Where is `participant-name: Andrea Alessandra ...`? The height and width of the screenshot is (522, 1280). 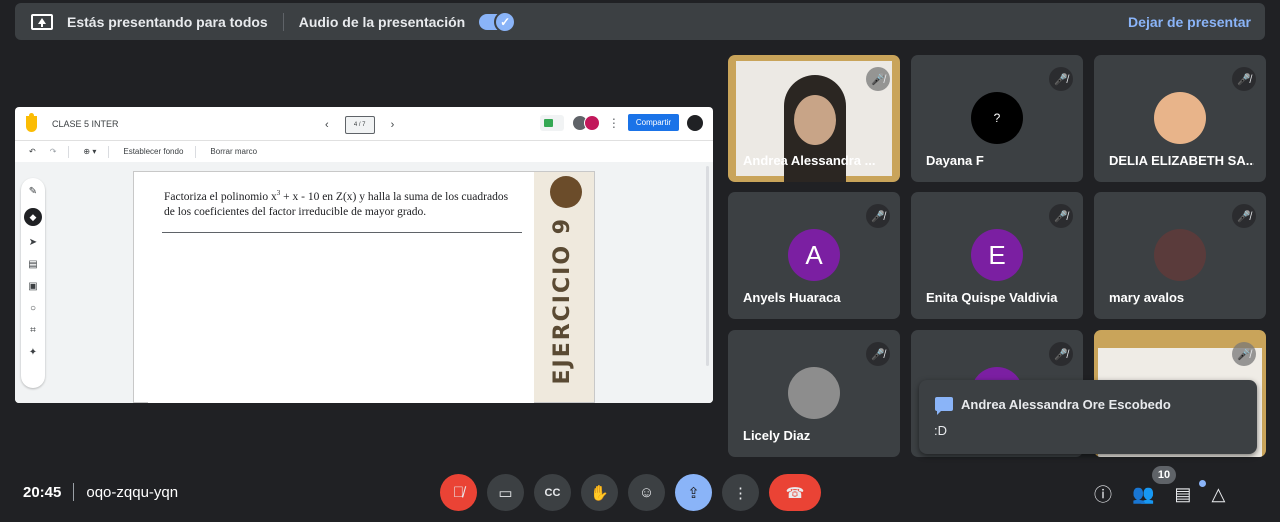 participant-name: Andrea Alessandra ... is located at coordinates (809, 160).